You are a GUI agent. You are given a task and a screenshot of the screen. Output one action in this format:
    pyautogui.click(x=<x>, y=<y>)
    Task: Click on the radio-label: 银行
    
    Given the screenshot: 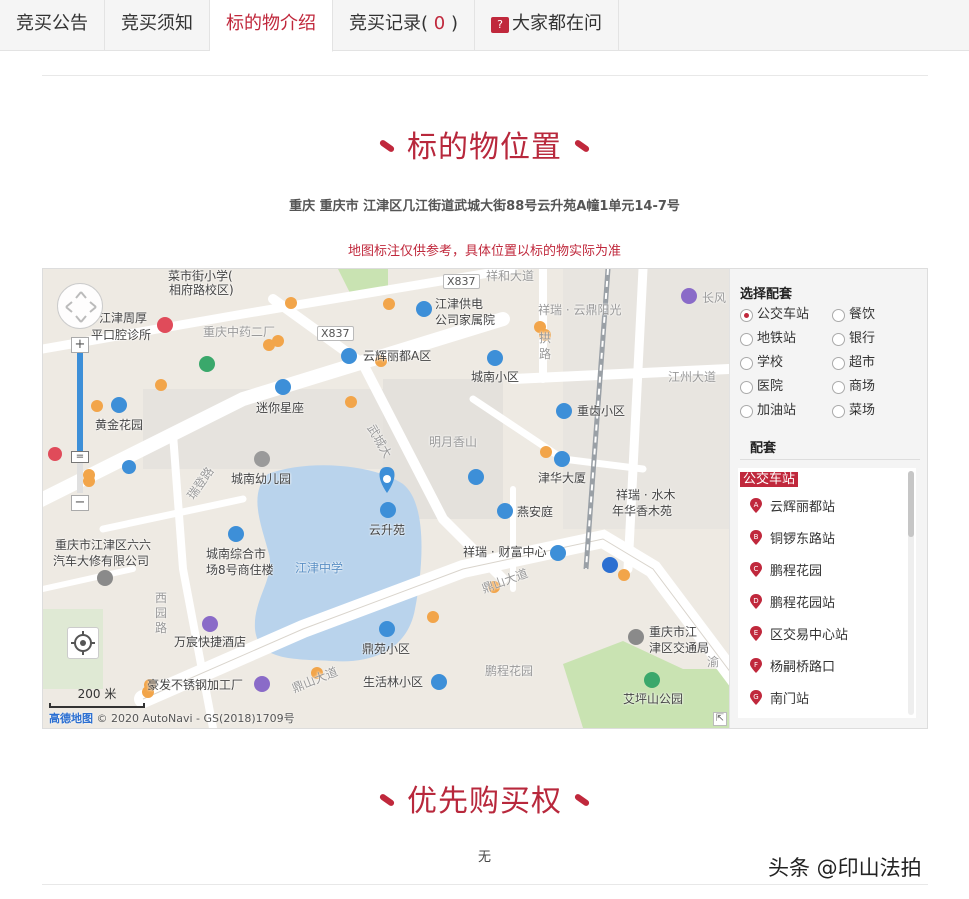 What is the action you would take?
    pyautogui.click(x=862, y=338)
    